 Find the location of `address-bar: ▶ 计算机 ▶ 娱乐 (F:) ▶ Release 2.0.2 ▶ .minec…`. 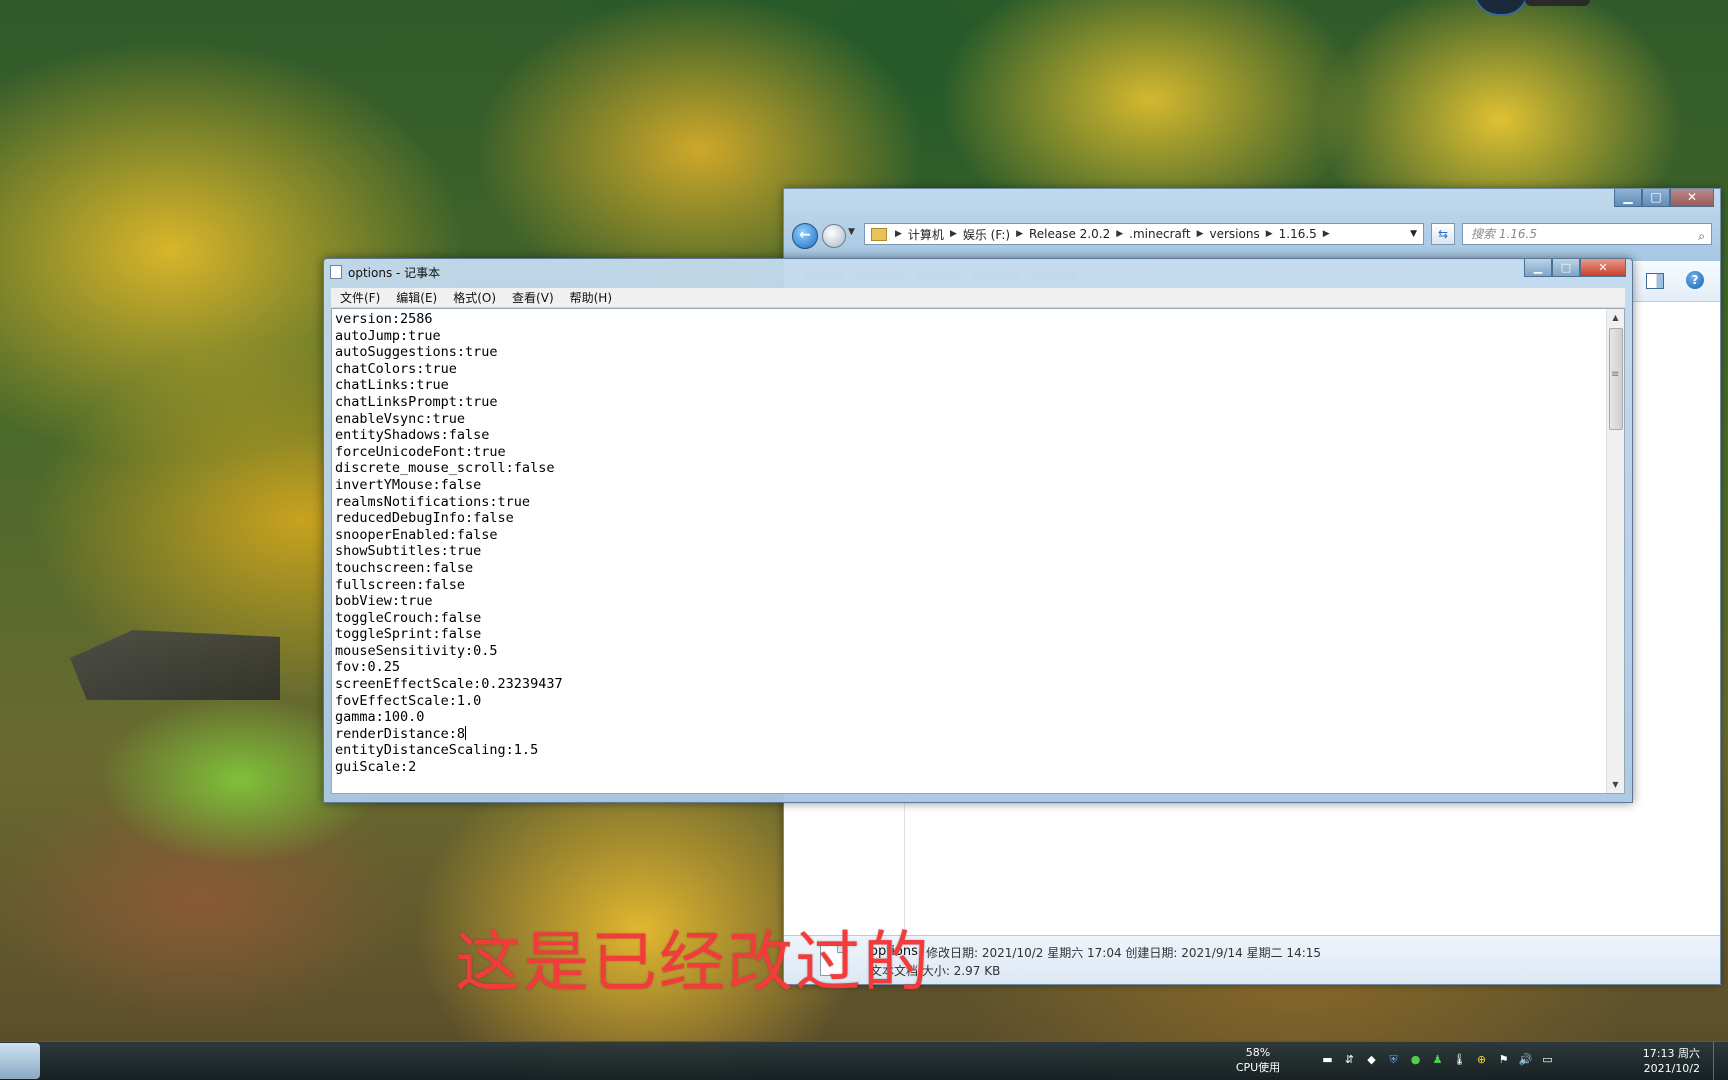

address-bar: ▶ 计算机 ▶ 娱乐 (F:) ▶ Release 2.0.2 ▶ .minec… is located at coordinates (1144, 234).